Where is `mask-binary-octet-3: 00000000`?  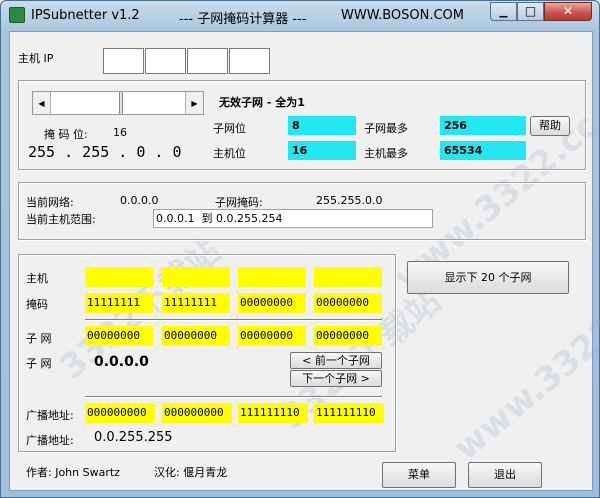 mask-binary-octet-3: 00000000 is located at coordinates (272, 303).